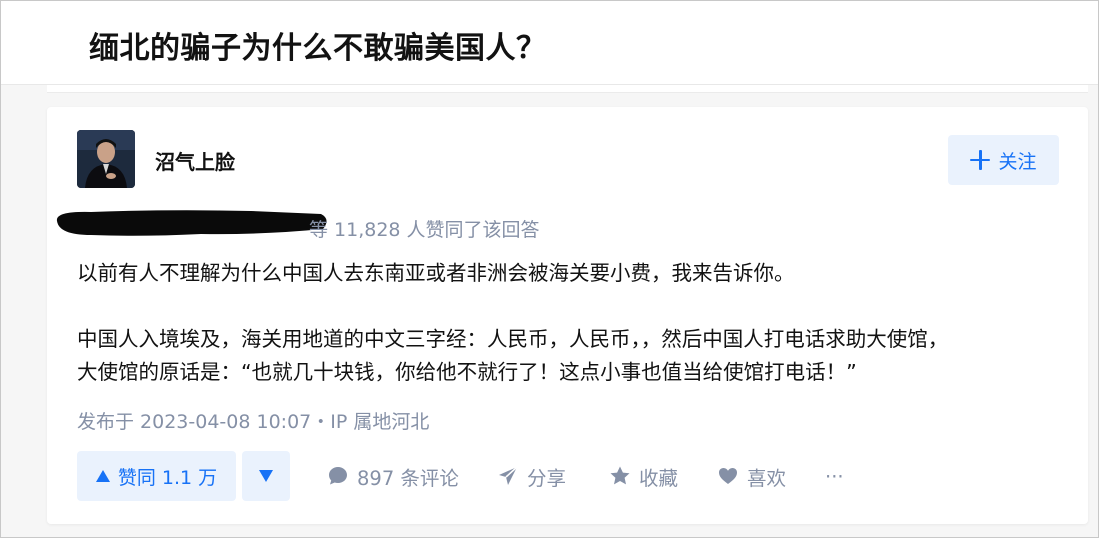 The width and height of the screenshot is (1099, 538). I want to click on more-icon: ···, so click(834, 476).